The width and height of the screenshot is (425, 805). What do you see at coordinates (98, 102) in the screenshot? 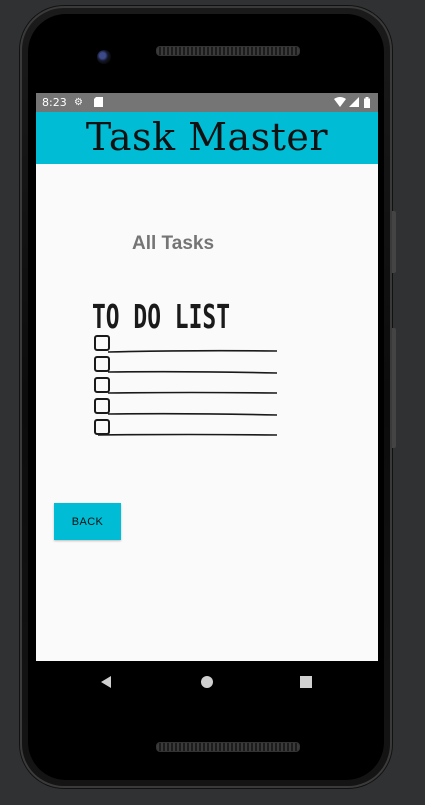
I see `sd-card-icon` at bounding box center [98, 102].